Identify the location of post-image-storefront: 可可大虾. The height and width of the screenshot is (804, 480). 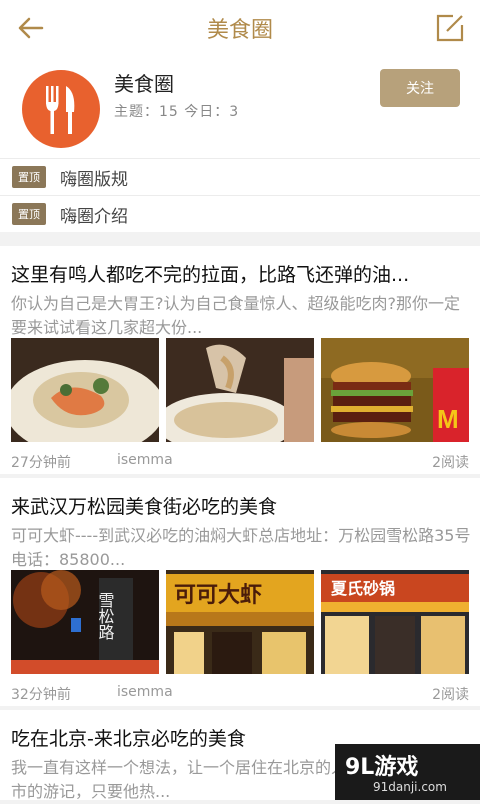
(240, 622).